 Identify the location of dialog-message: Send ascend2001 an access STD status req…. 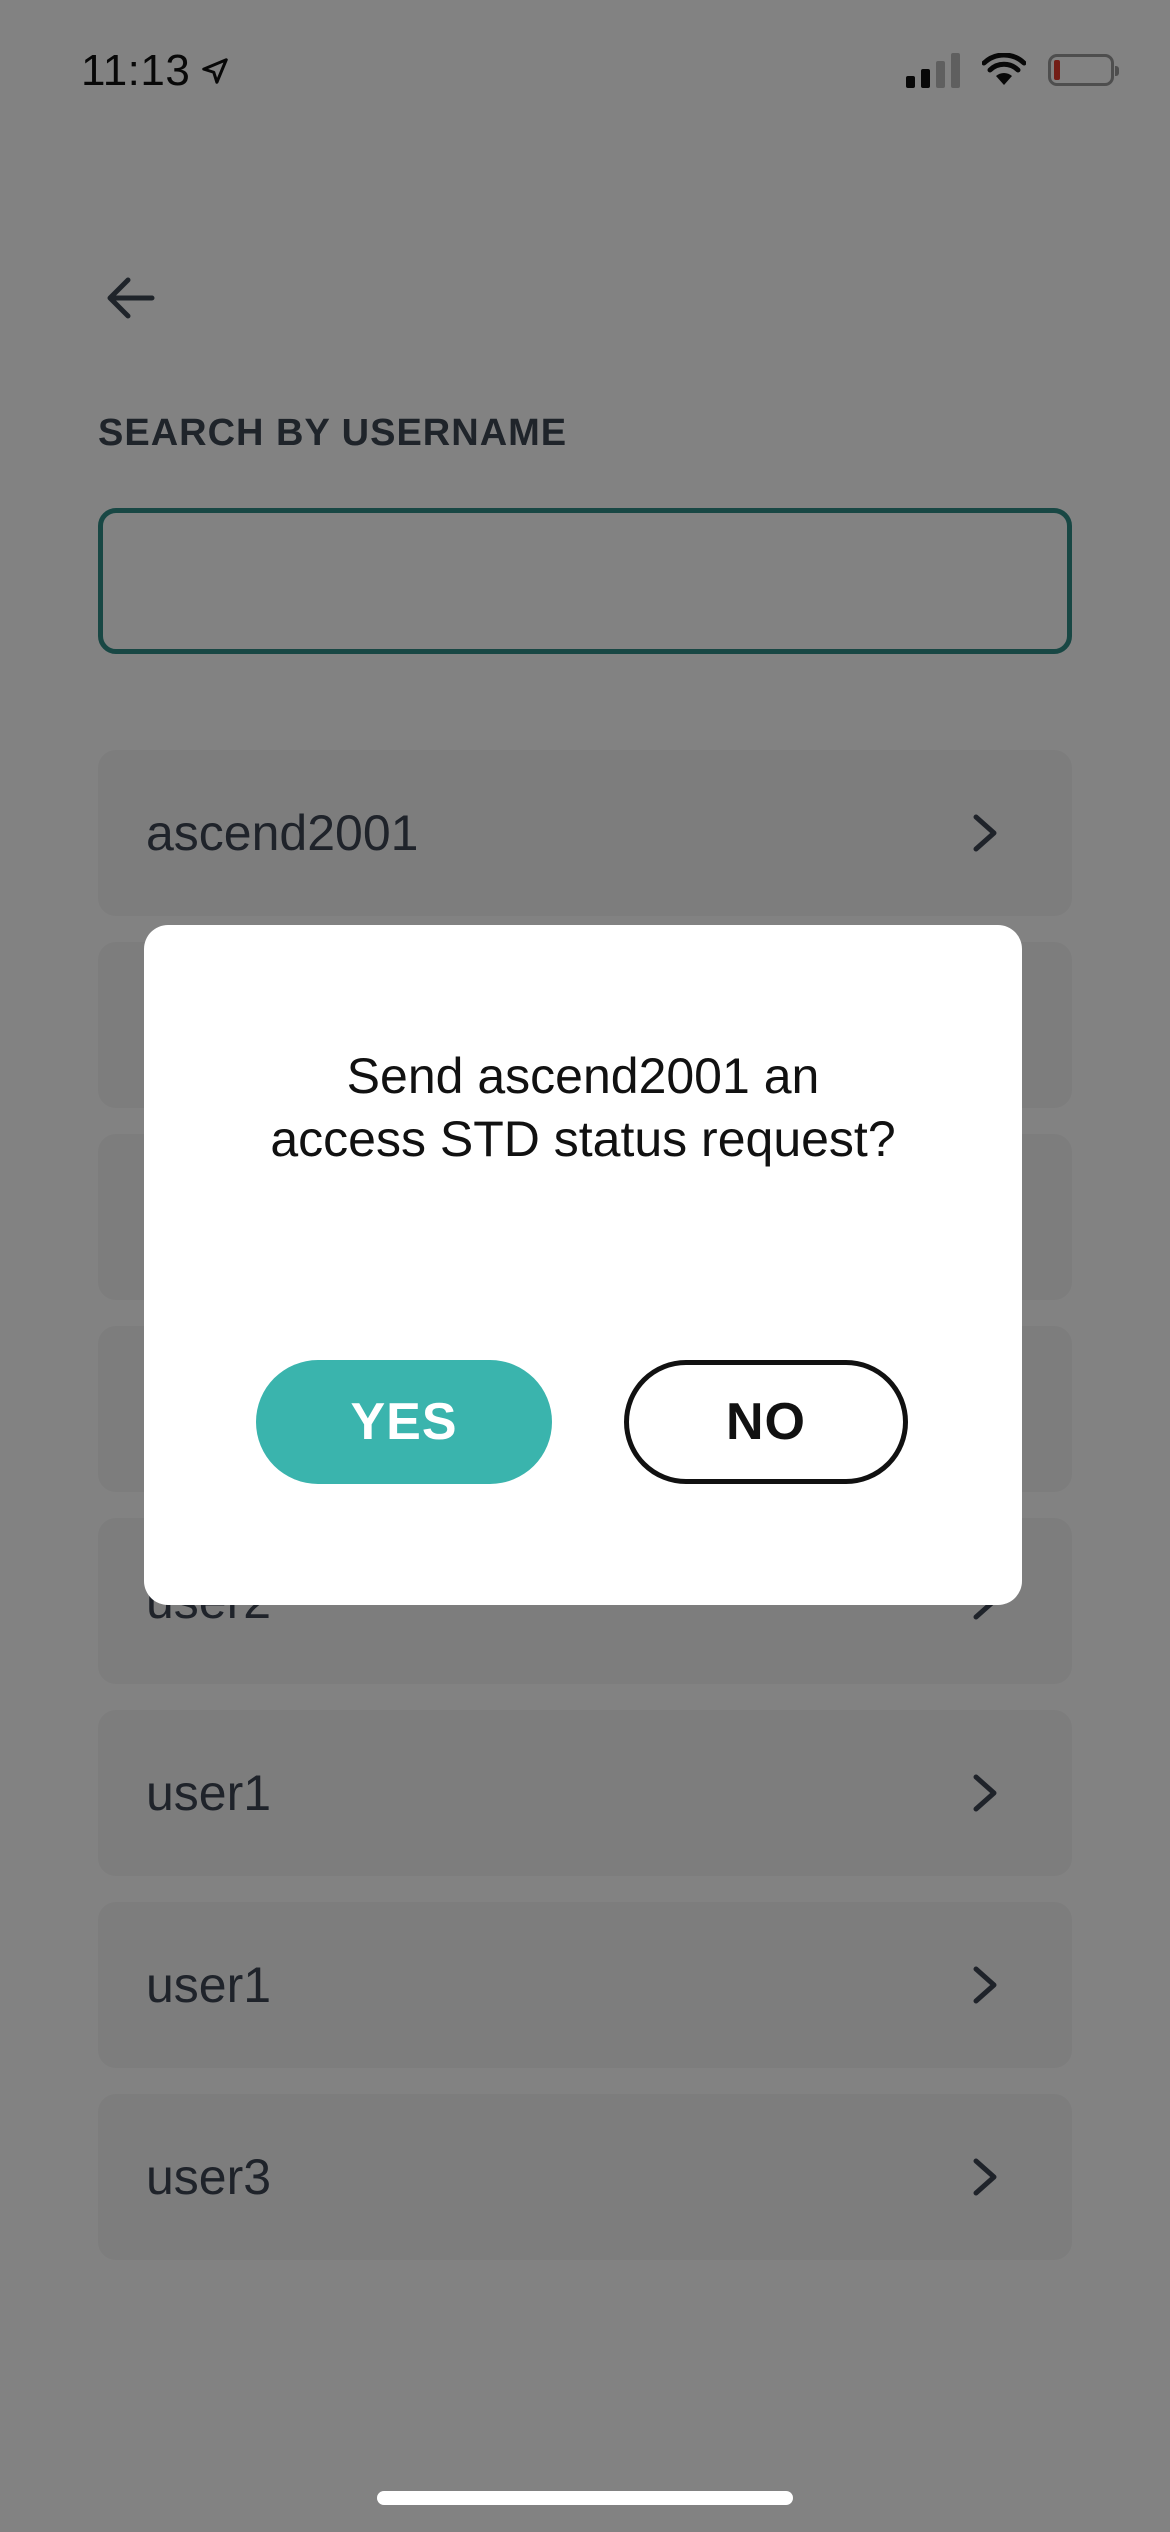
(583, 1107).